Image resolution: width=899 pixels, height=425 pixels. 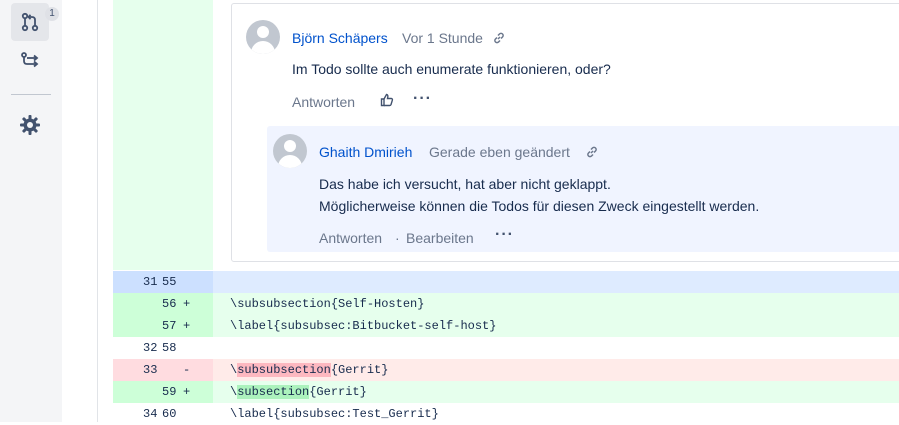 What do you see at coordinates (169, 392) in the screenshot?
I see `new-line-number: 59` at bounding box center [169, 392].